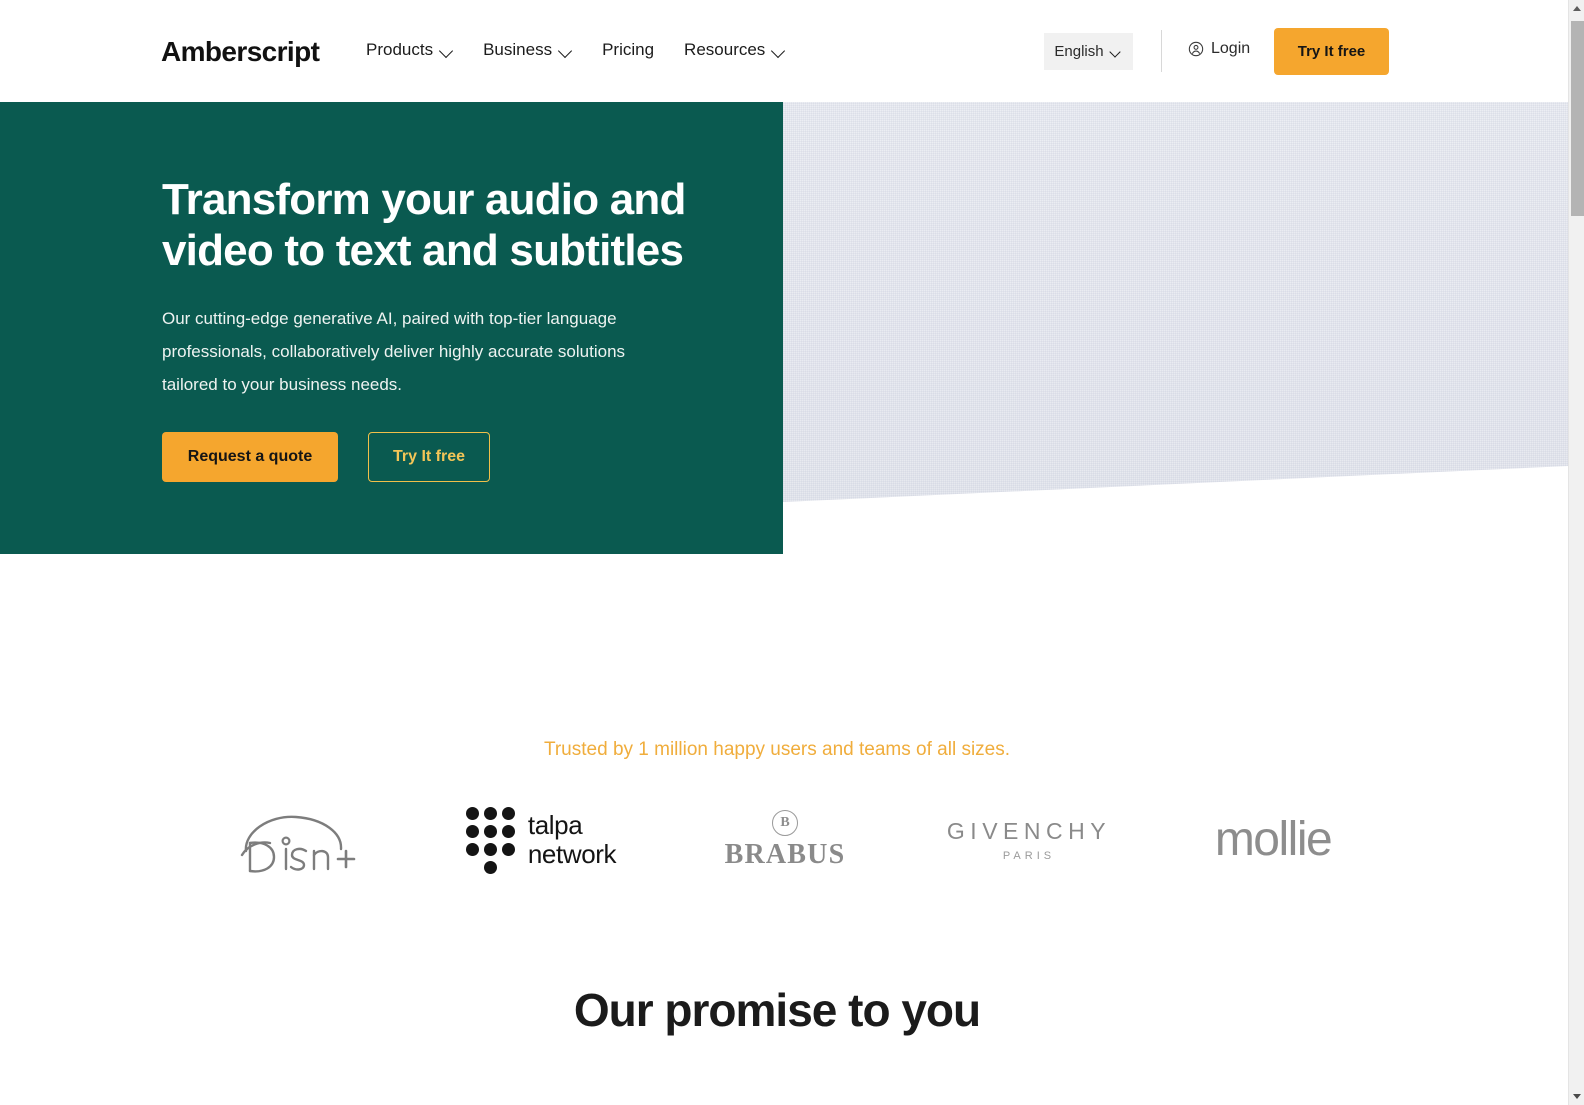 This screenshot has height=1105, width=1584. I want to click on talpa-word-line-2: network, so click(572, 854).